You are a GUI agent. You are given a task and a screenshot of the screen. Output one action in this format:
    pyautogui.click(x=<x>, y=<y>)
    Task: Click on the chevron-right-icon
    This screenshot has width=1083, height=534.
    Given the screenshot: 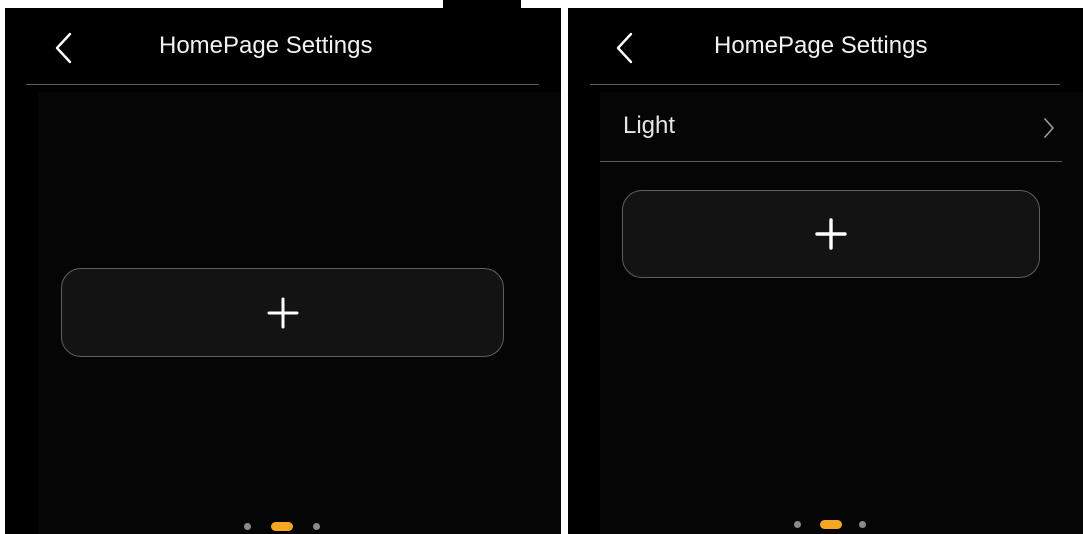 What is the action you would take?
    pyautogui.click(x=1049, y=128)
    